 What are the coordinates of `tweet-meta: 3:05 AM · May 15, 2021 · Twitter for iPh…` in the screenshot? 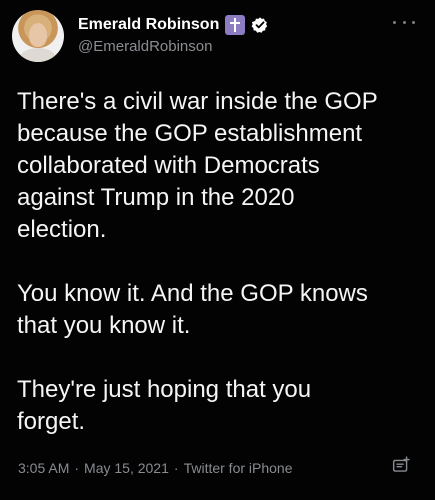 It's located at (155, 468).